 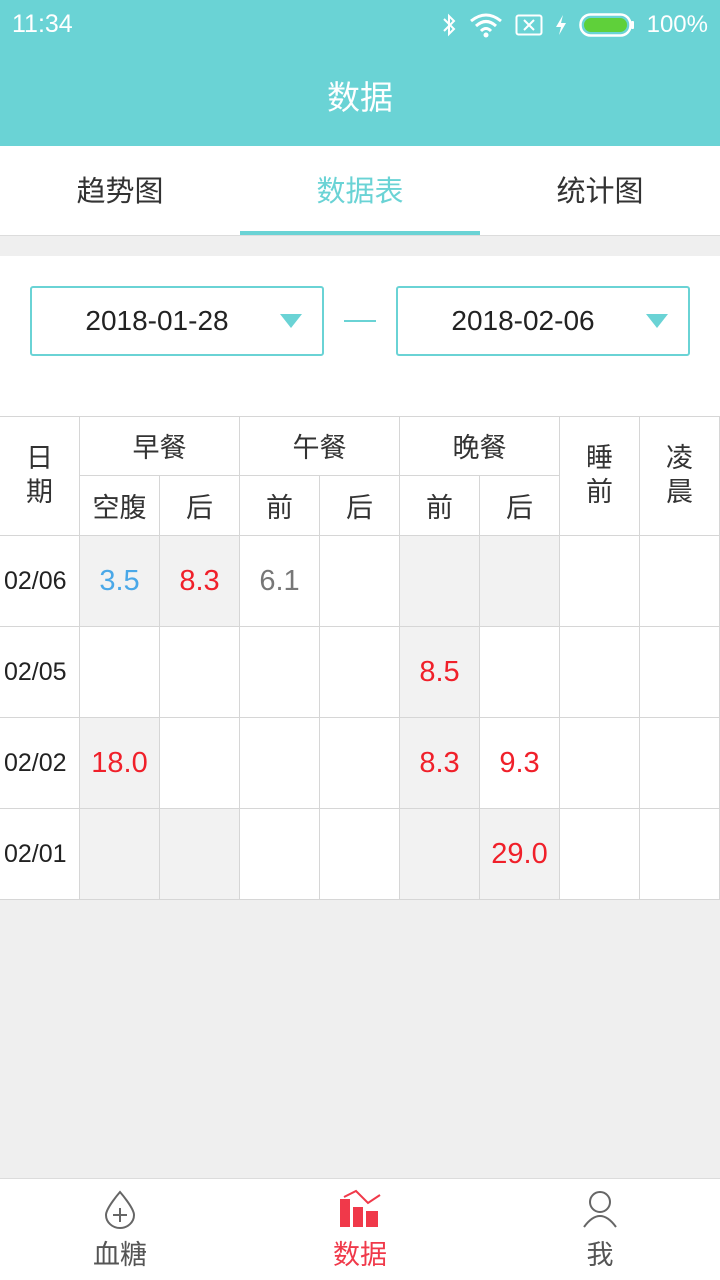 What do you see at coordinates (42, 24) in the screenshot?
I see `status-time: 11:34` at bounding box center [42, 24].